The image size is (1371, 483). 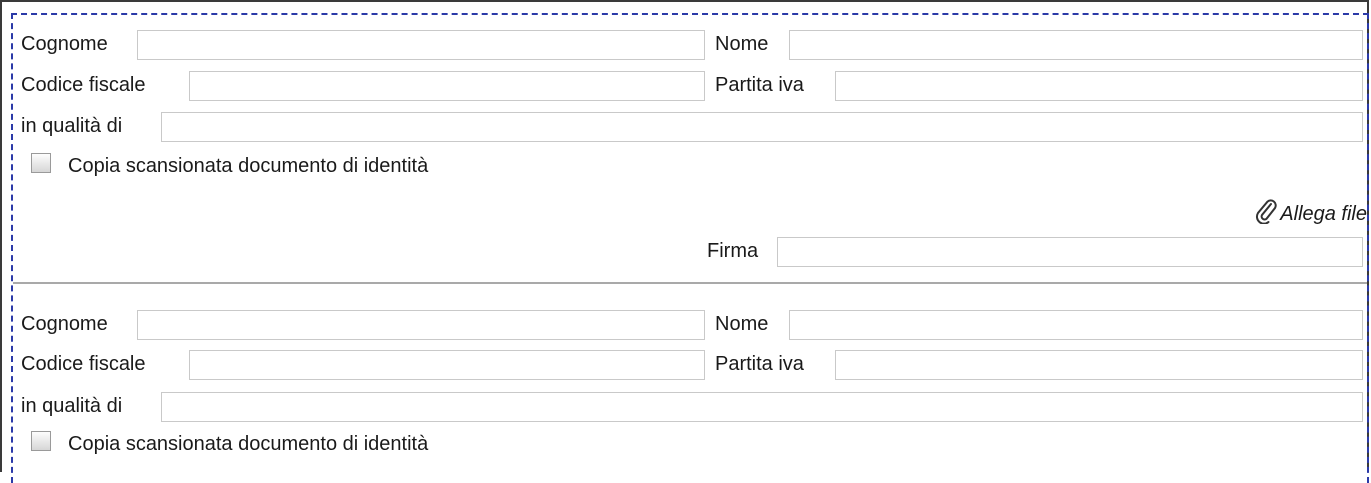 What do you see at coordinates (1070, 252) in the screenshot?
I see `signature-input` at bounding box center [1070, 252].